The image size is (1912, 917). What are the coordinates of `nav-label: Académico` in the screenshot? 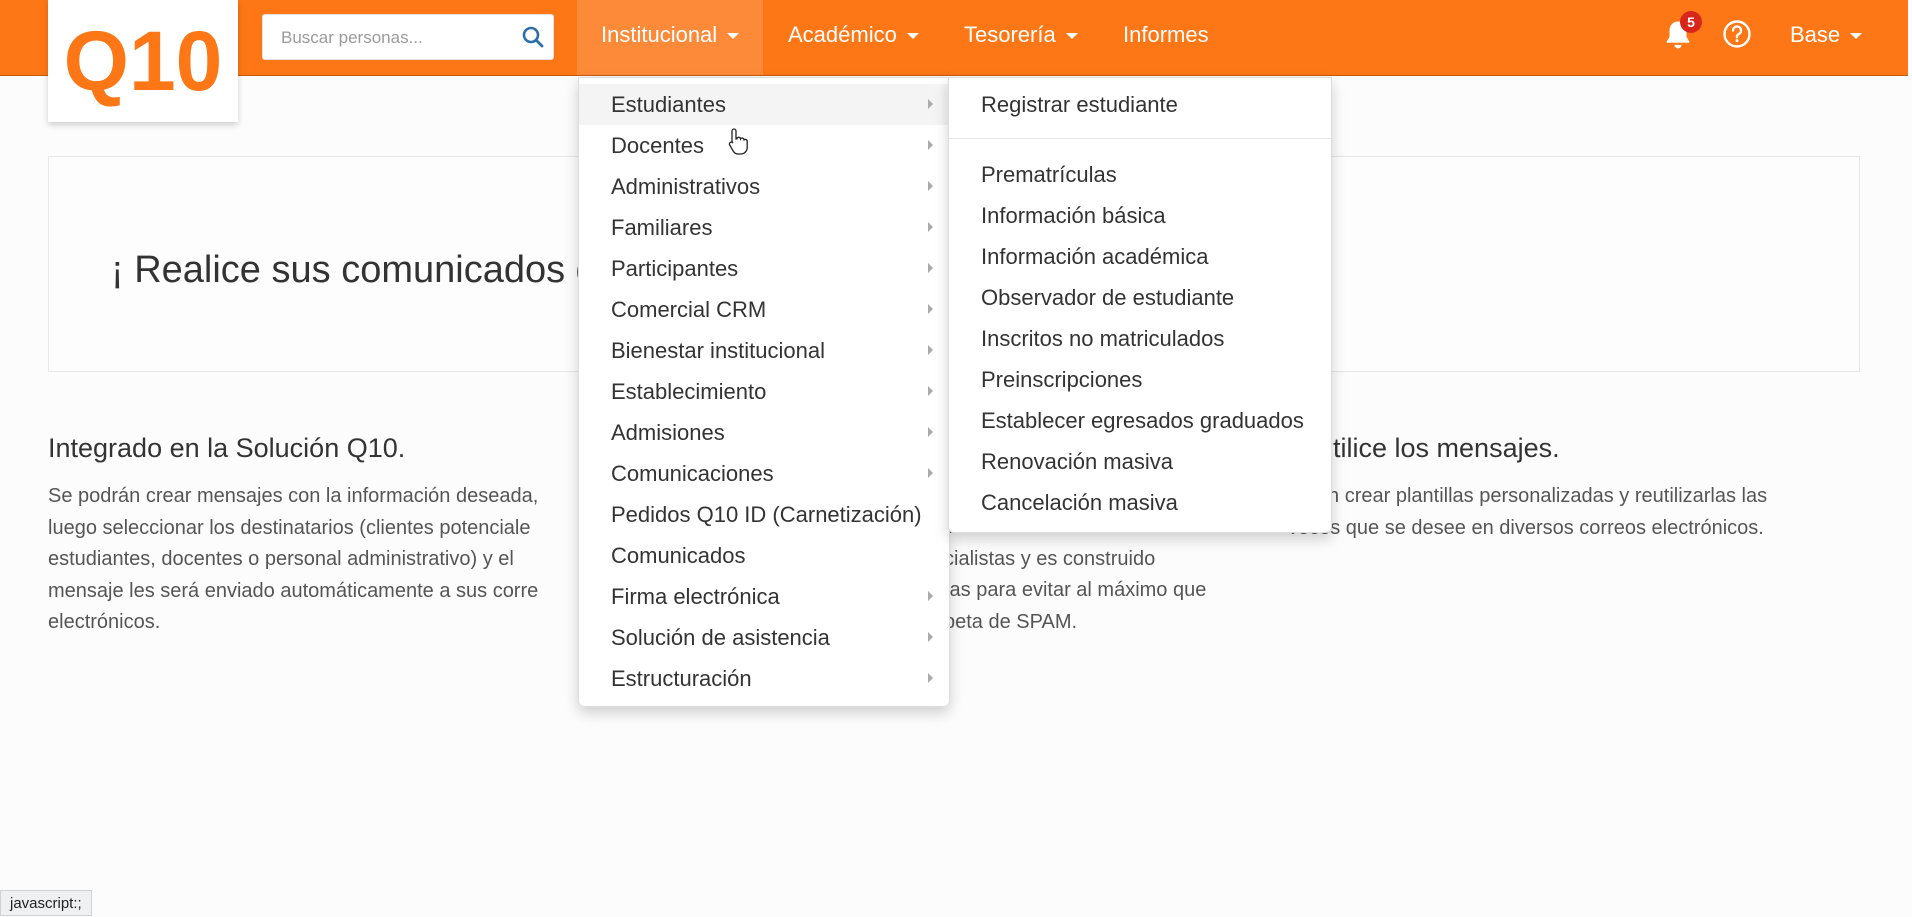 It's located at (842, 34).